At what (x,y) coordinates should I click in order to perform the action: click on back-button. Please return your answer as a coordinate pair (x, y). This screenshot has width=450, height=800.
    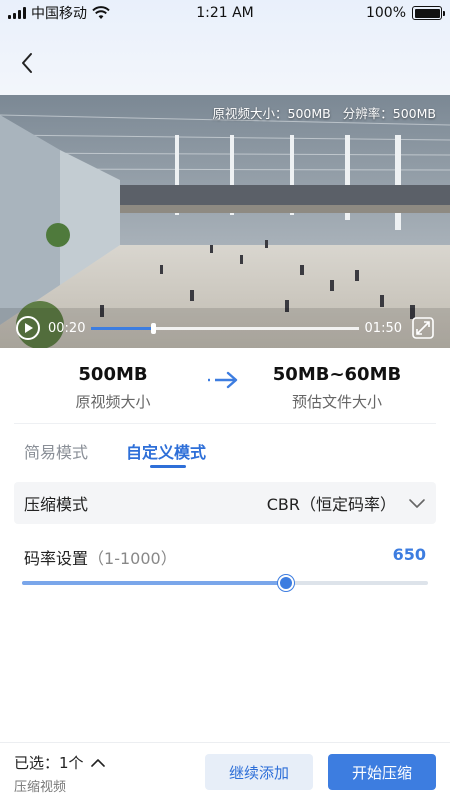
    Looking at the image, I should click on (27, 63).